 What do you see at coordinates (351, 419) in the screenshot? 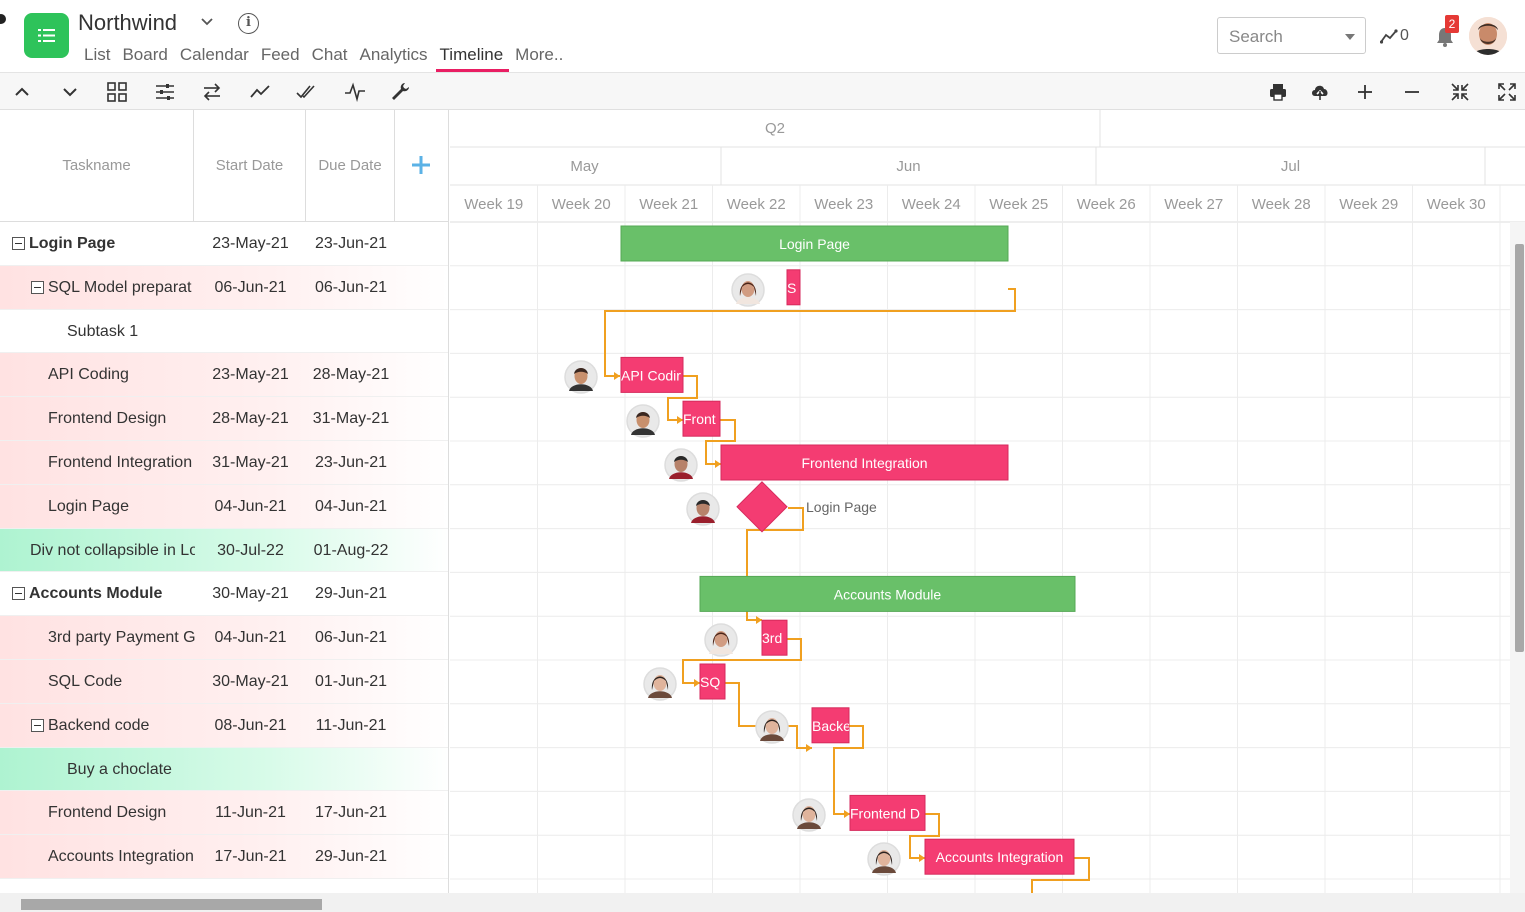
I see `task-due-date: 31-May-21` at bounding box center [351, 419].